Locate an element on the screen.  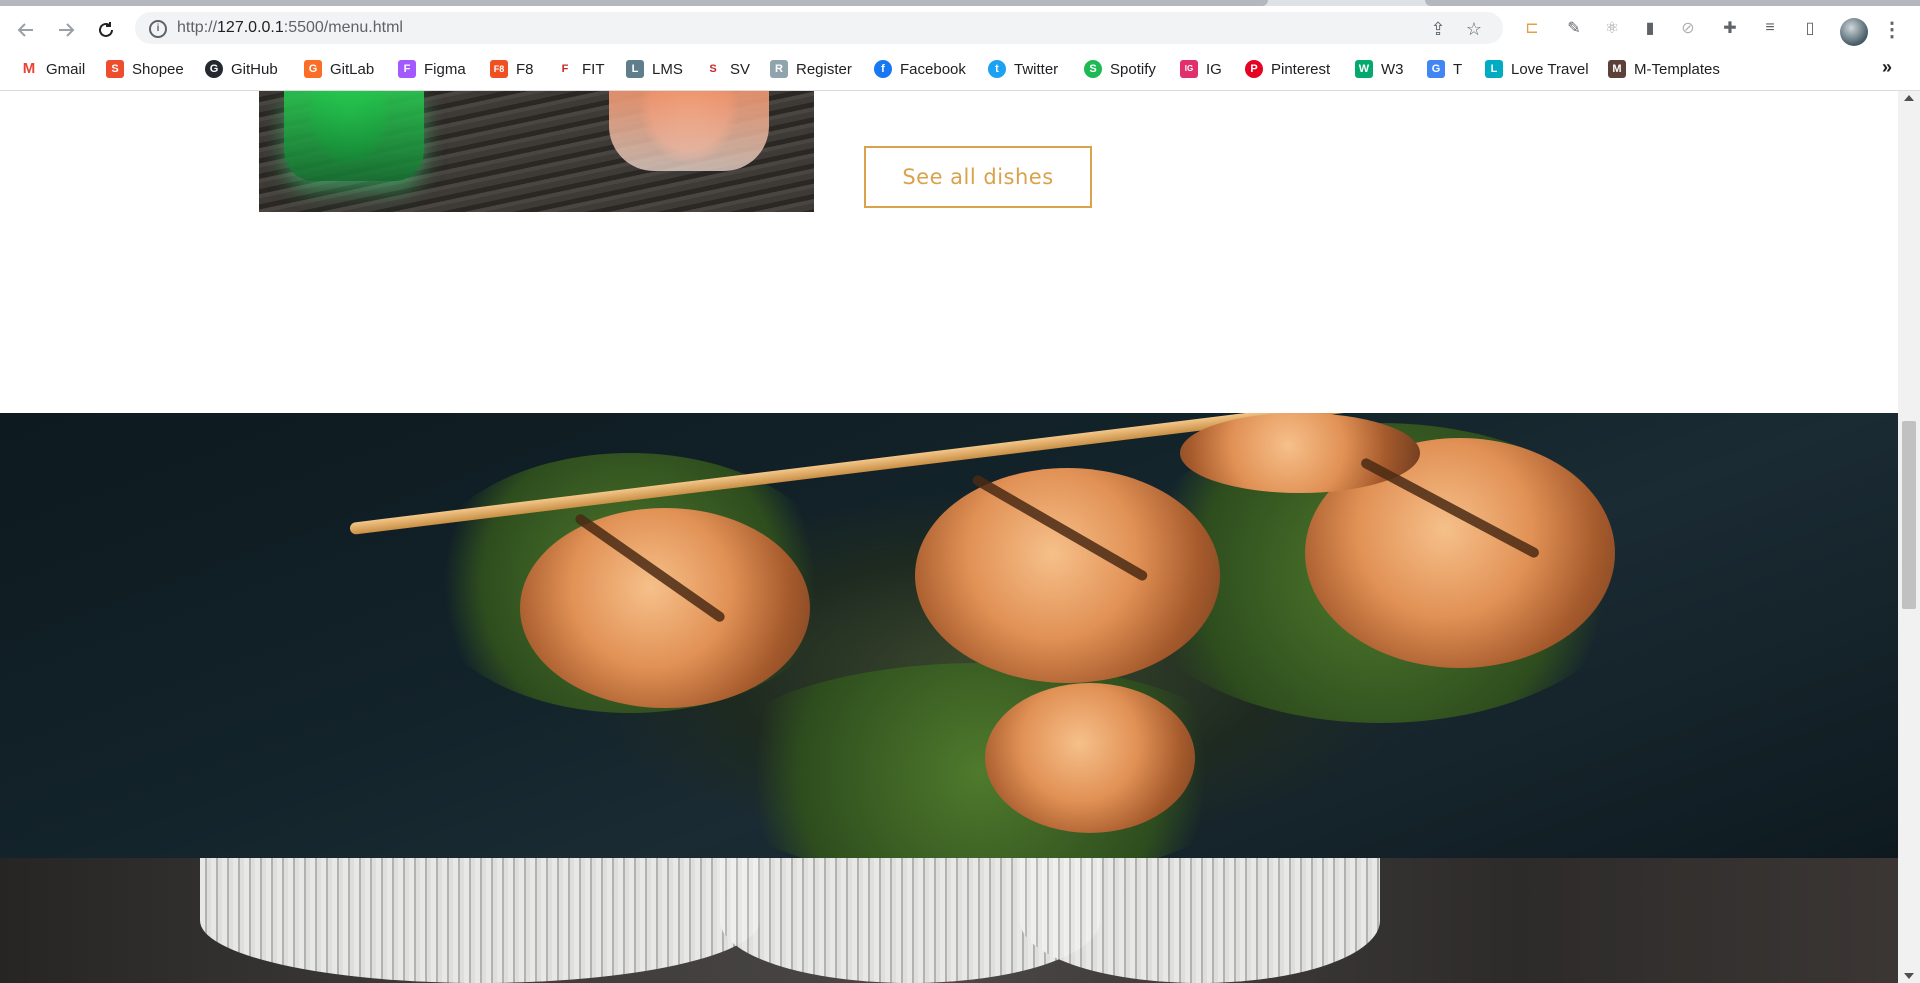
spotify-icon: S is located at coordinates (1093, 69).